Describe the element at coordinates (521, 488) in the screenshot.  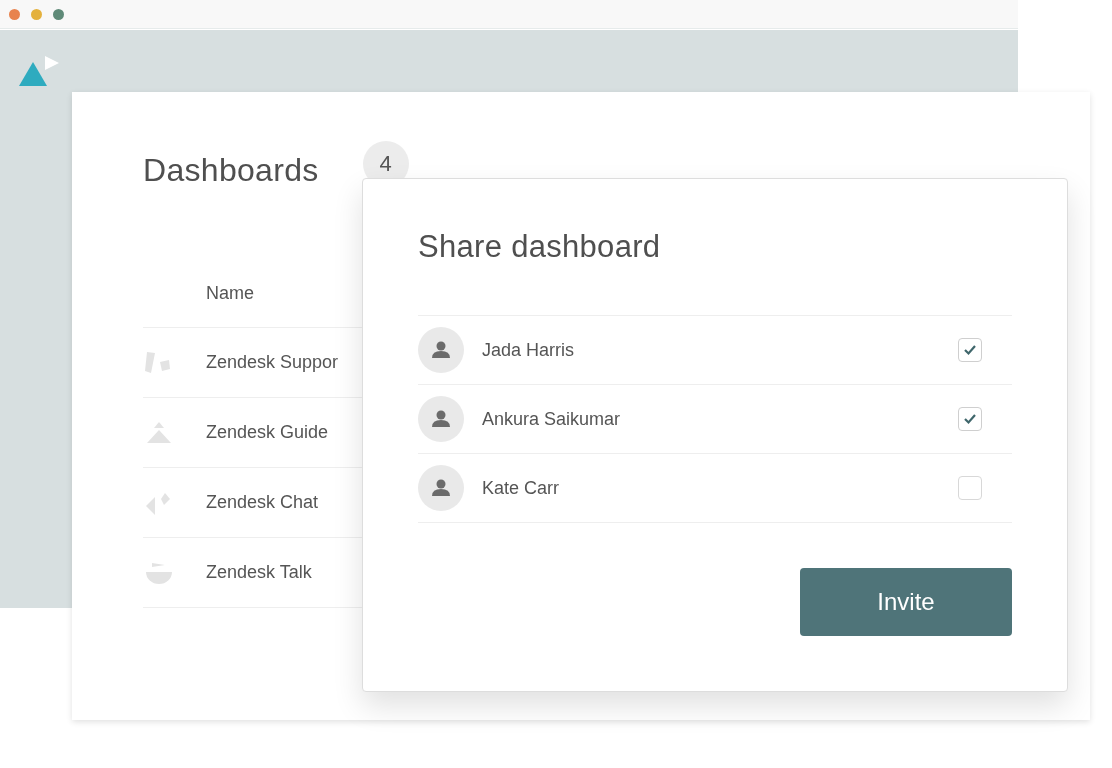
I see `person-name: Kate Carr` at that location.